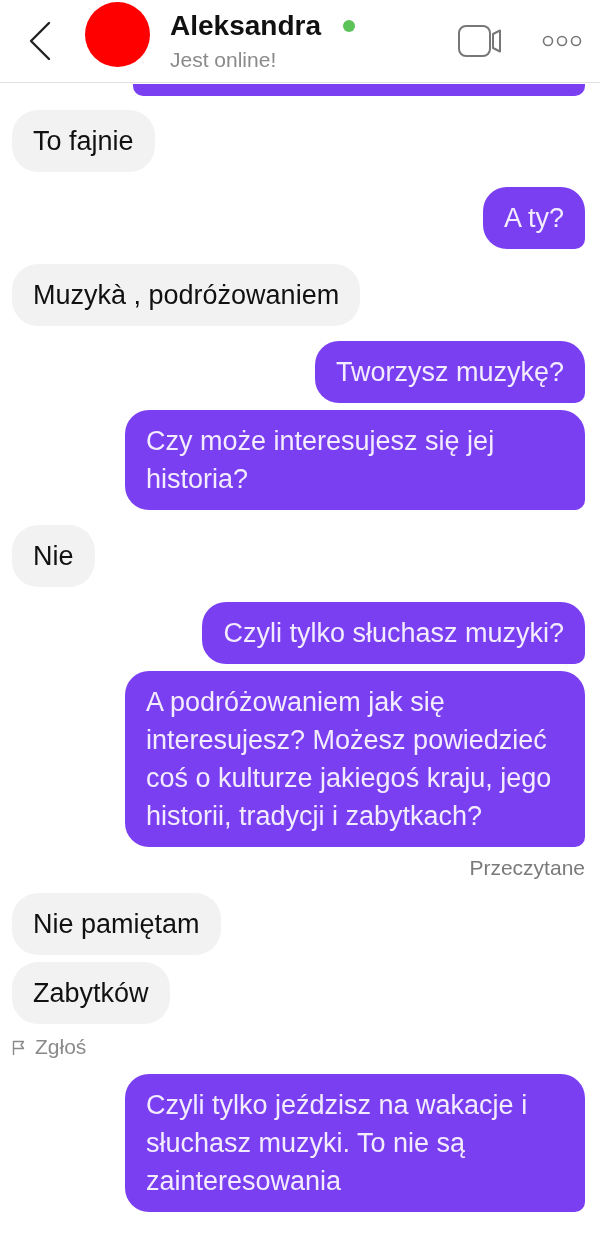 The image size is (600, 1243). I want to click on message-bubble: To fajnie, so click(83, 141).